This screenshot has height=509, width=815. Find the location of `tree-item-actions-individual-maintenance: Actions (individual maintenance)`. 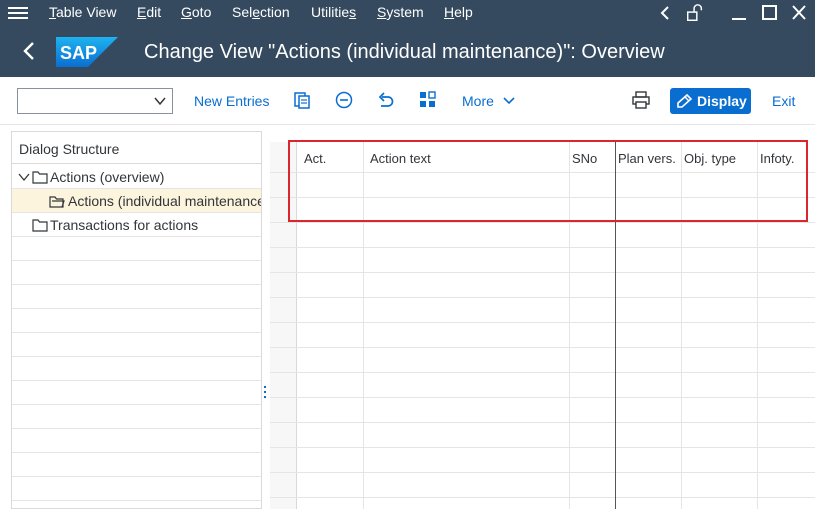

tree-item-actions-individual-maintenance: Actions (individual maintenance) is located at coordinates (137, 201).